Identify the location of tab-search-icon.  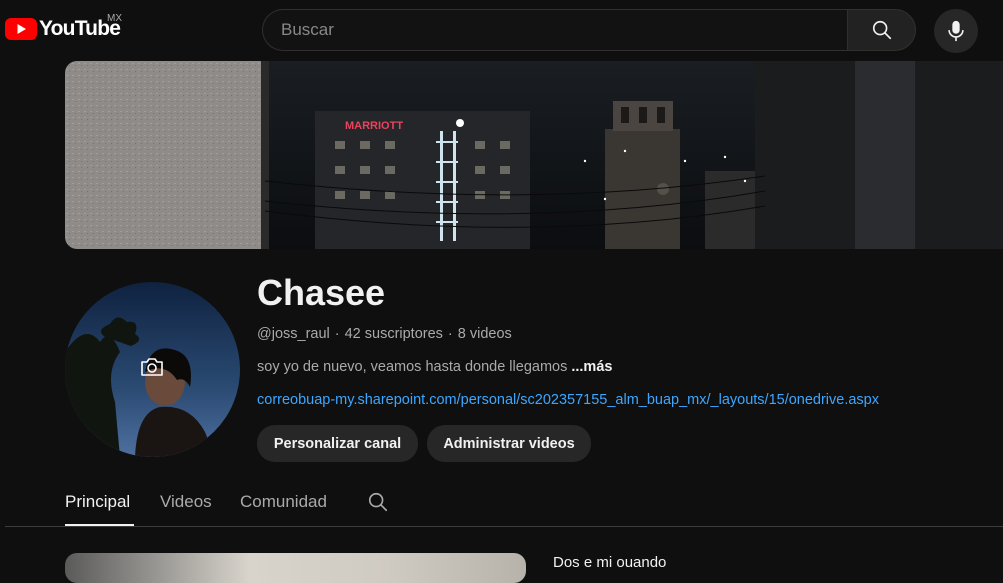
(378, 502).